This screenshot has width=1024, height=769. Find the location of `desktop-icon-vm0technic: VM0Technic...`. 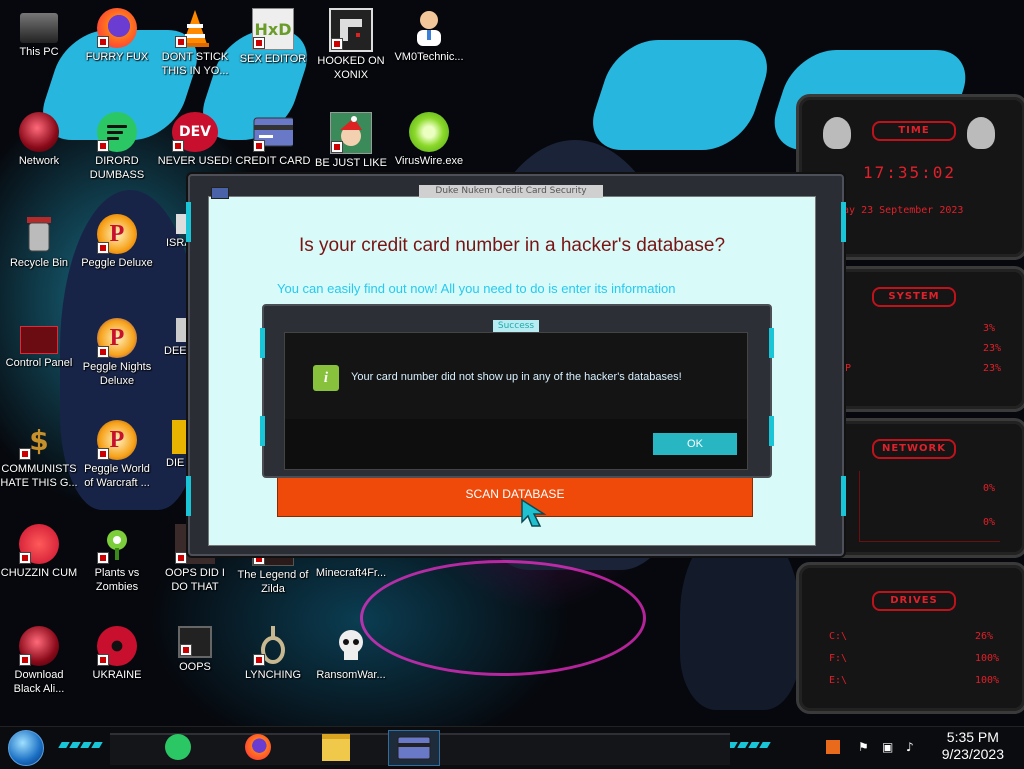

desktop-icon-vm0technic: VM0Technic... is located at coordinates (429, 36).